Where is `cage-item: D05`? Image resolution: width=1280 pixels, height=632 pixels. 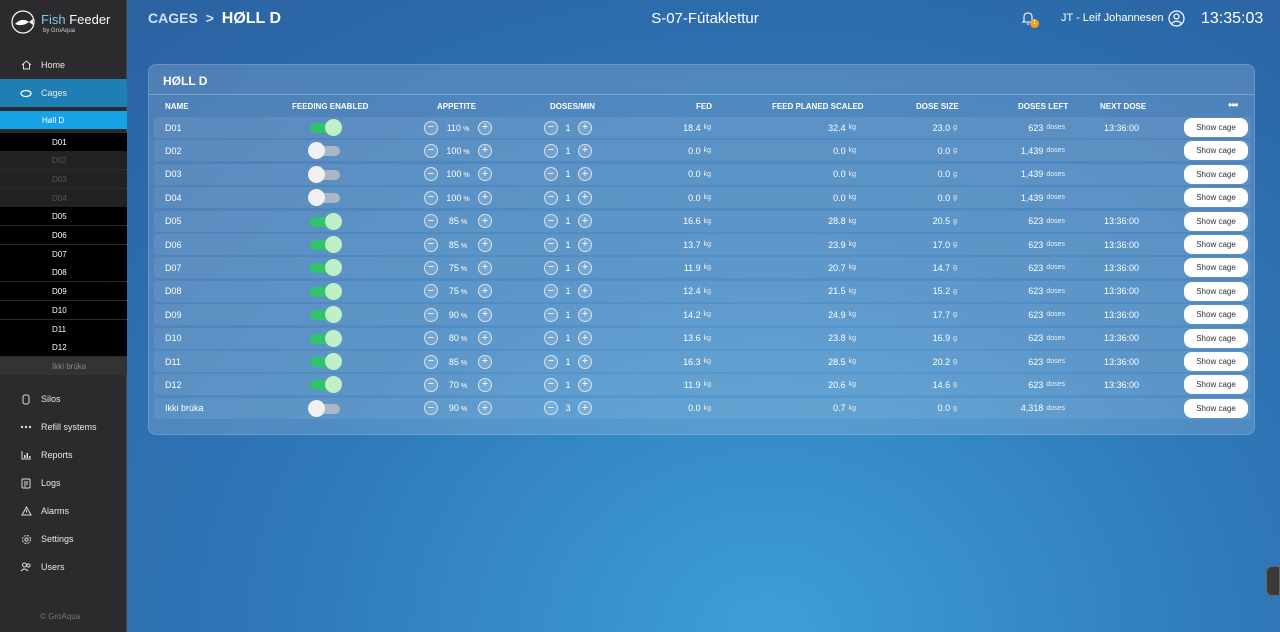 cage-item: D05 is located at coordinates (63, 216).